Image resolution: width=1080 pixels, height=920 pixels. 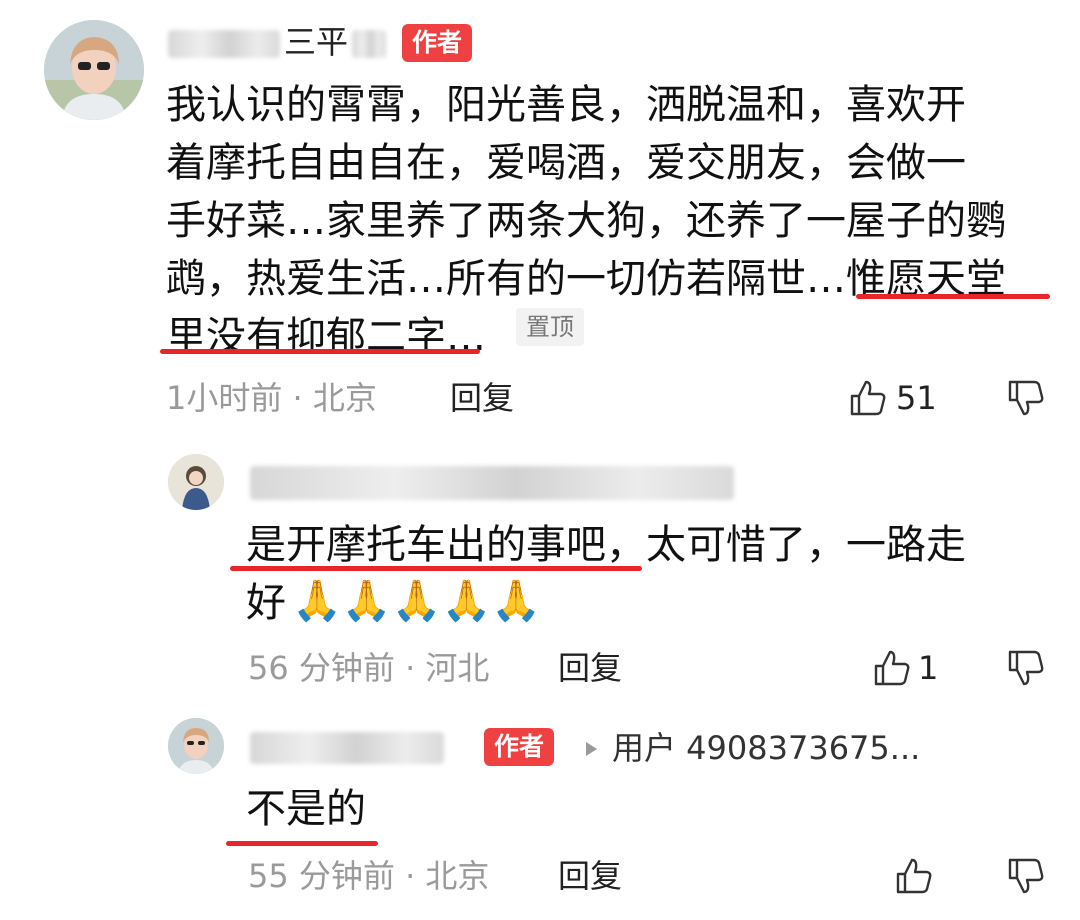 I want to click on comment-meta: 55 分钟前 · 北京, so click(x=369, y=876).